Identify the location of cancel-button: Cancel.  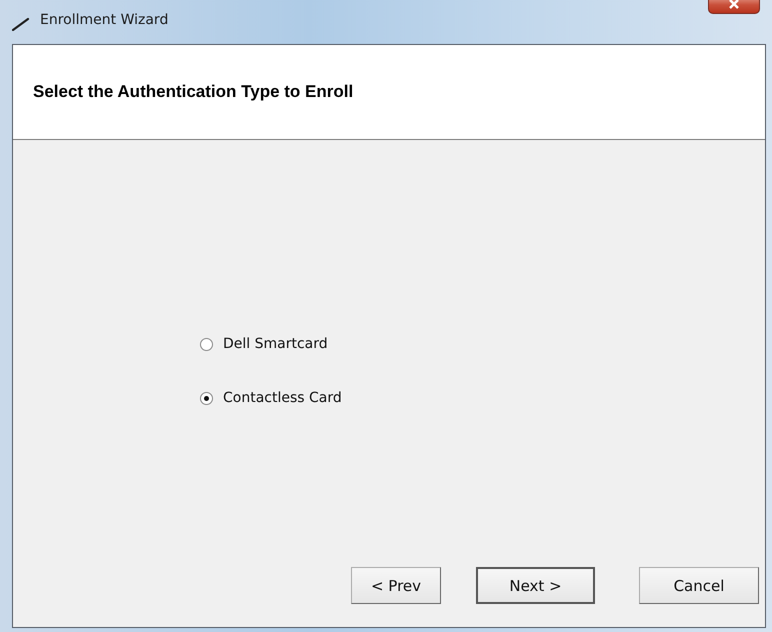
(699, 585).